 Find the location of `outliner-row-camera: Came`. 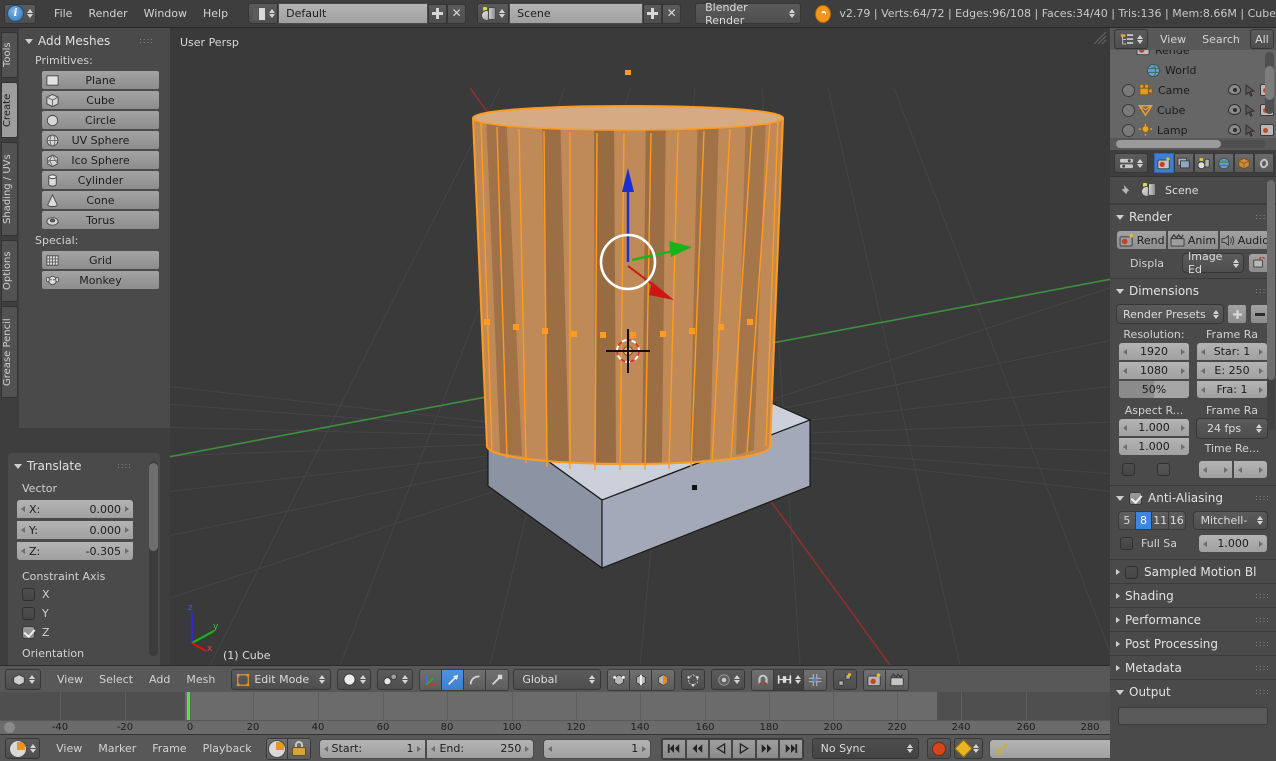

outliner-row-camera: Came is located at coordinates (1193, 90).